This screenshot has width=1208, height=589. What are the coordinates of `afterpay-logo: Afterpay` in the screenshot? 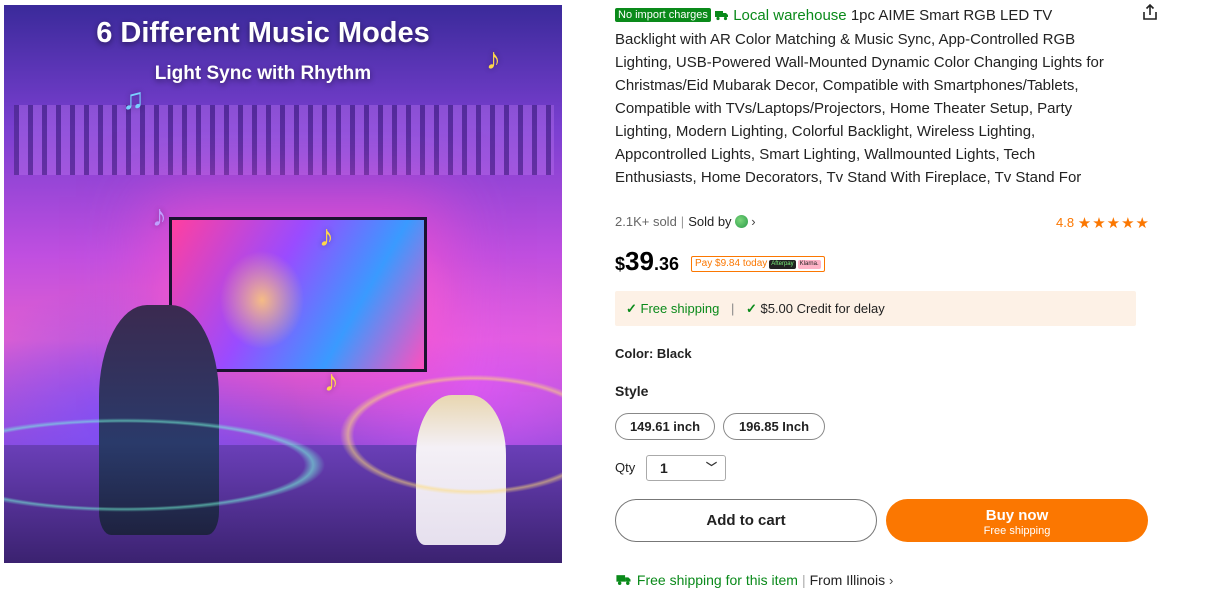 It's located at (782, 264).